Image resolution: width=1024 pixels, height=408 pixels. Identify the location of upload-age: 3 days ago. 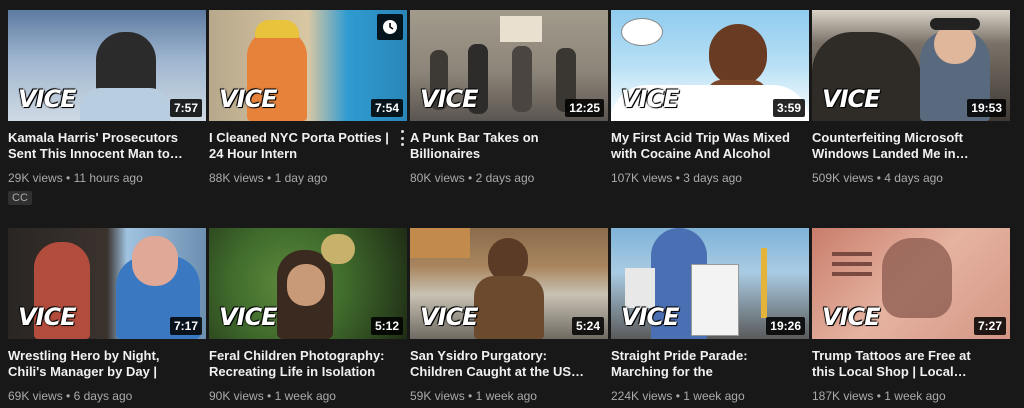
(712, 178).